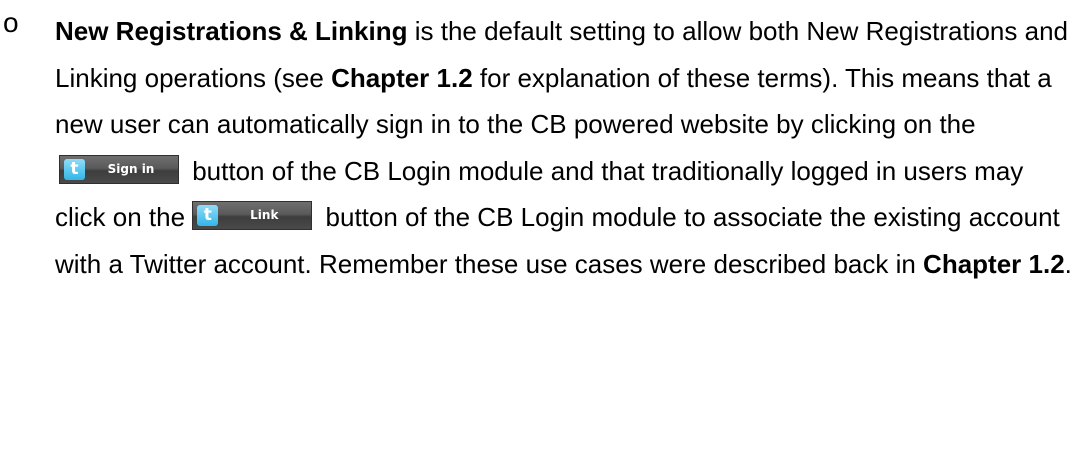 The height and width of the screenshot is (457, 1081). I want to click on term-chapter-ref: Chapter 1.2, so click(402, 77).